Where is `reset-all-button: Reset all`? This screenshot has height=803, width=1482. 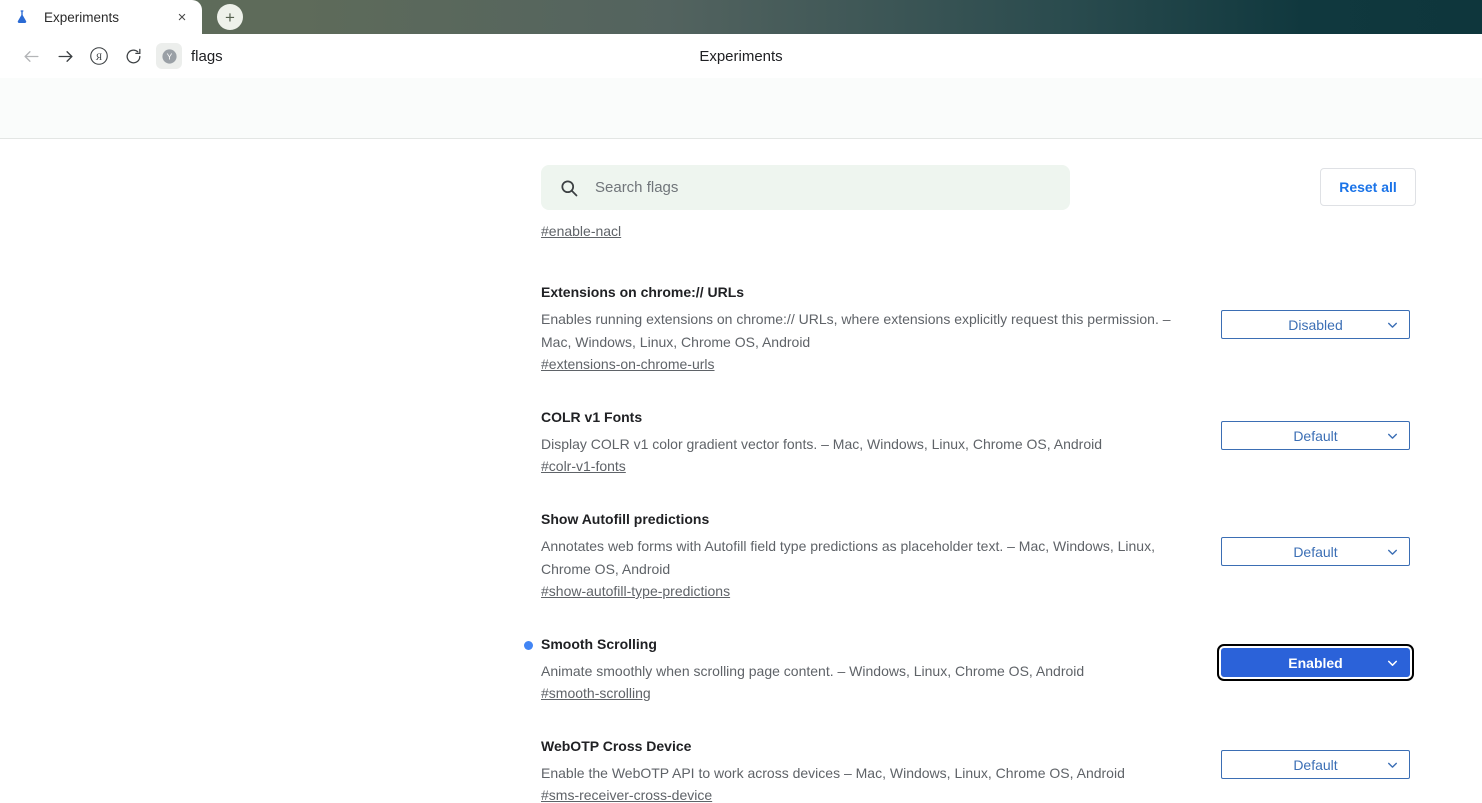
reset-all-button: Reset all is located at coordinates (1368, 187).